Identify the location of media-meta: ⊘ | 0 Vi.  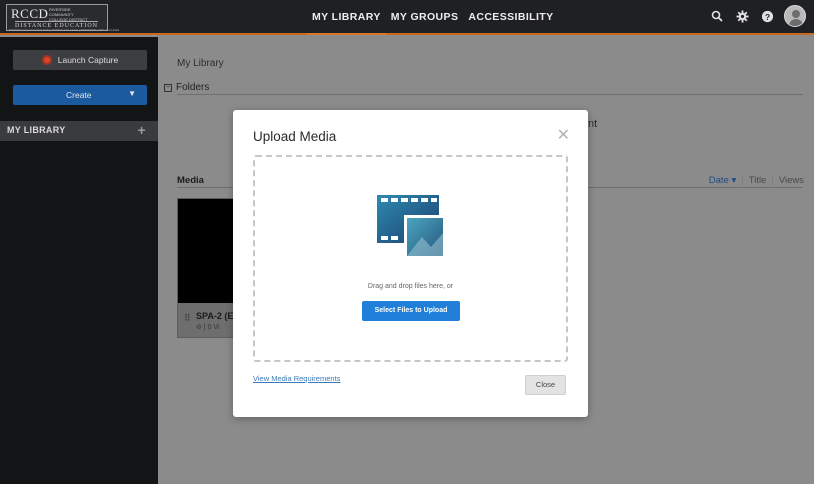
(208, 327).